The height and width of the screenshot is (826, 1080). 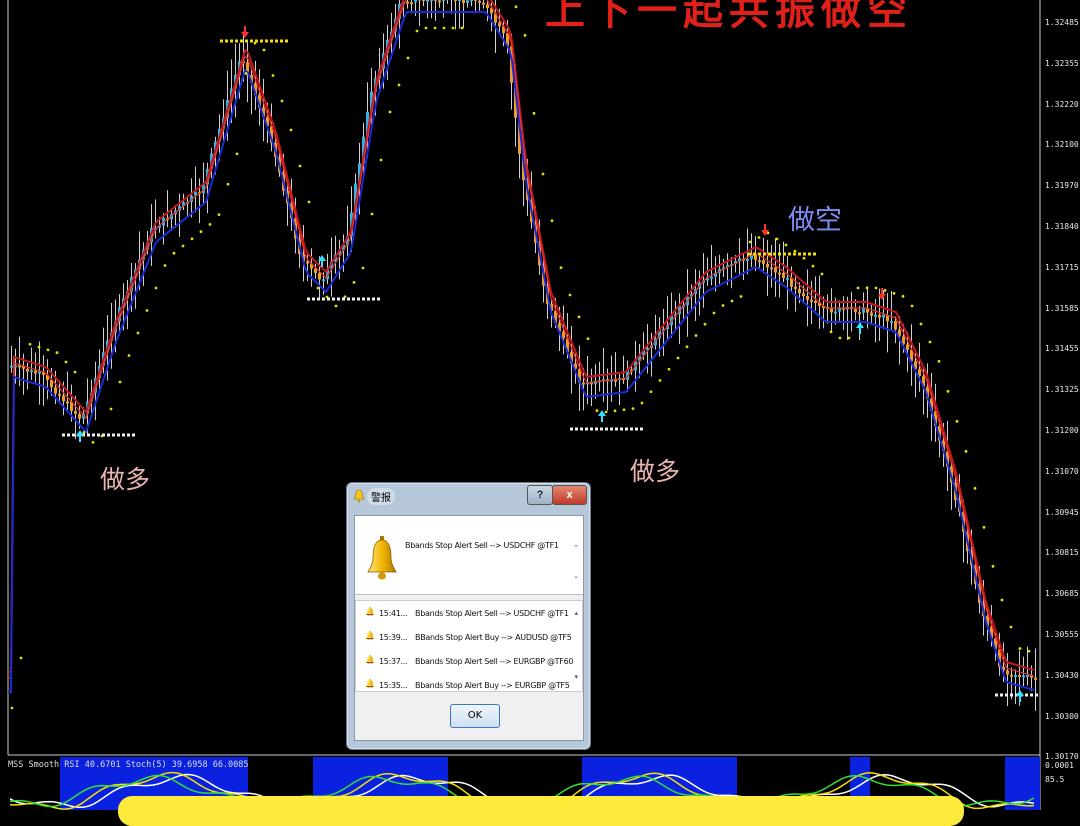 I want to click on ok-button: OK, so click(x=475, y=716).